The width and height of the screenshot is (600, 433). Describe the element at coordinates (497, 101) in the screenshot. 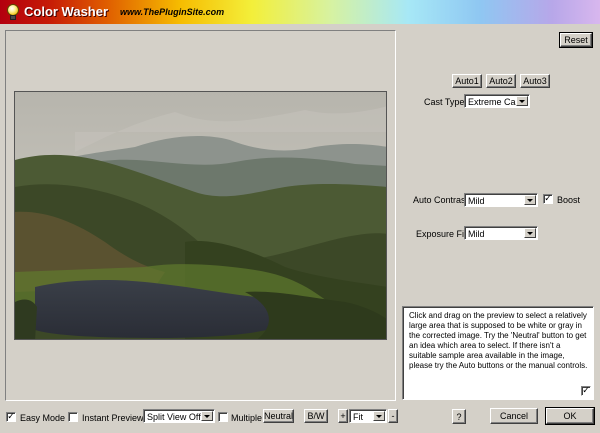

I see `cast-type-select: Extreme Cast` at that location.